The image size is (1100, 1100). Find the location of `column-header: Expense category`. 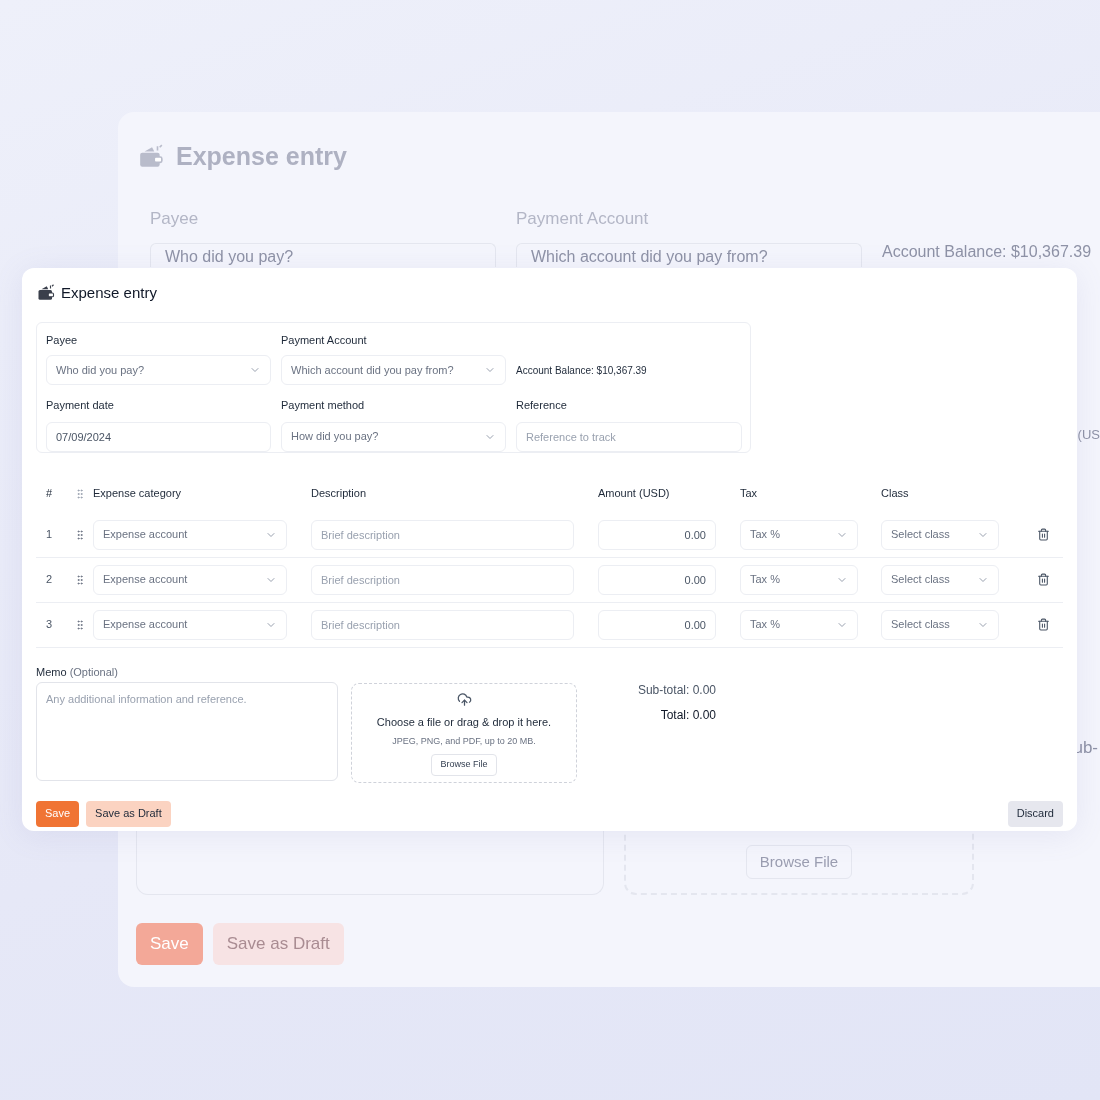

column-header: Expense category is located at coordinates (138, 494).